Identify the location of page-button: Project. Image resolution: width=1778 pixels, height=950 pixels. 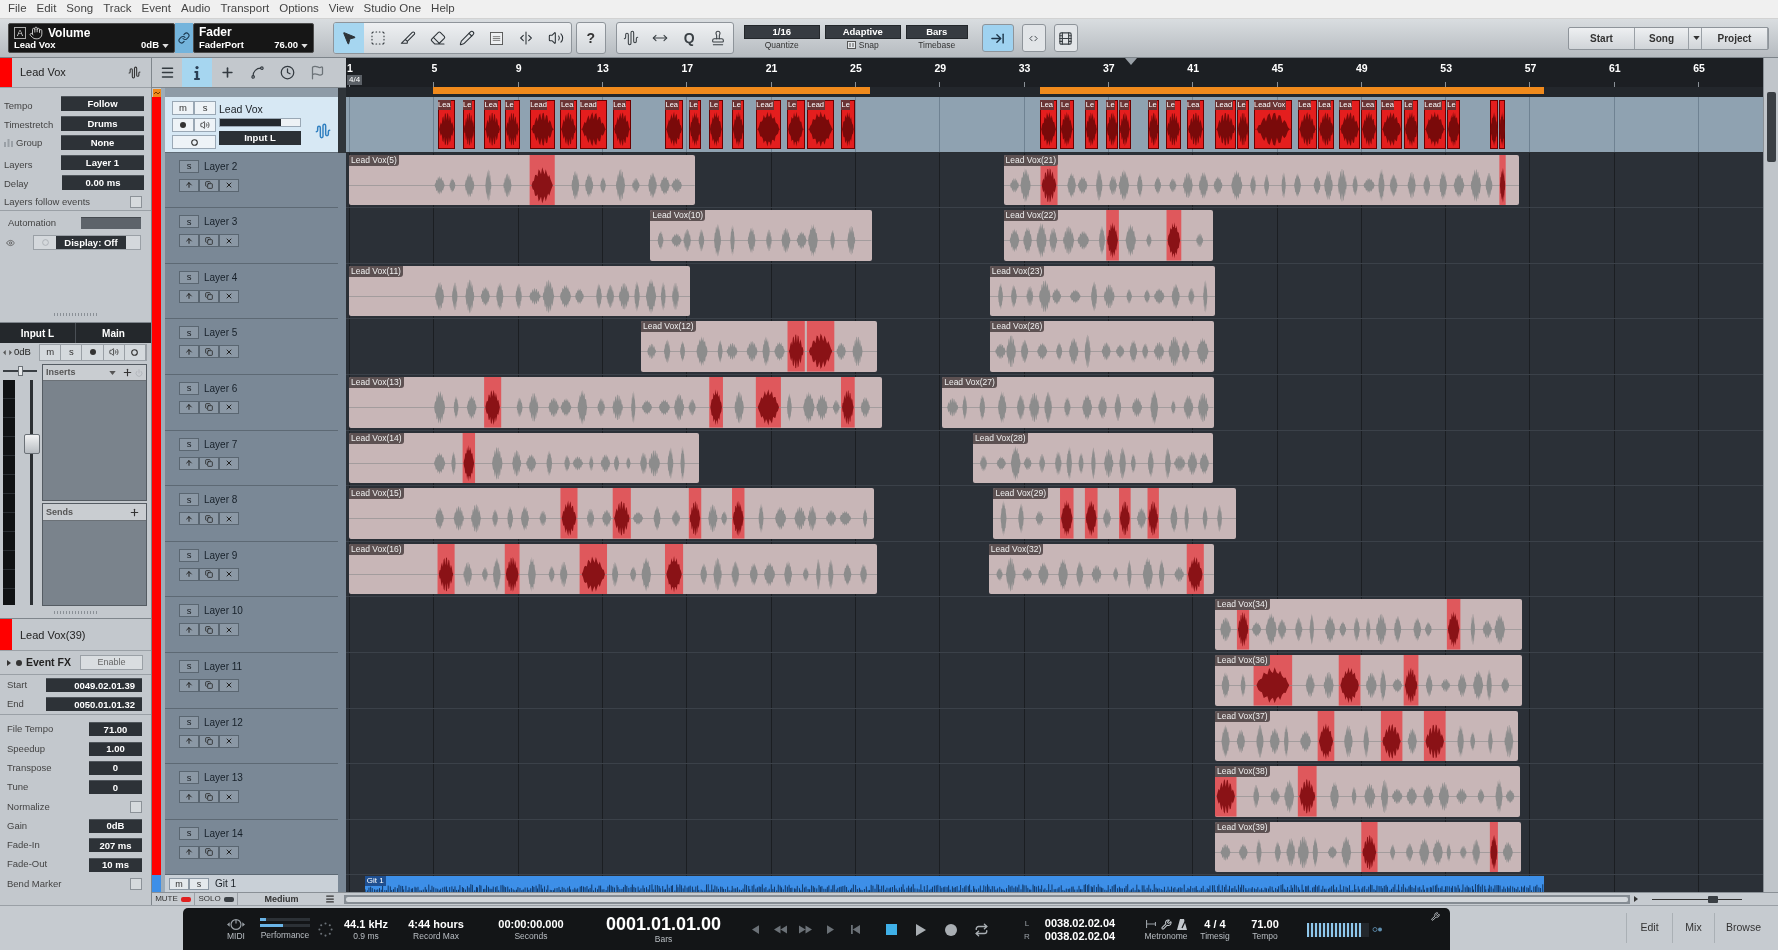
(1735, 38).